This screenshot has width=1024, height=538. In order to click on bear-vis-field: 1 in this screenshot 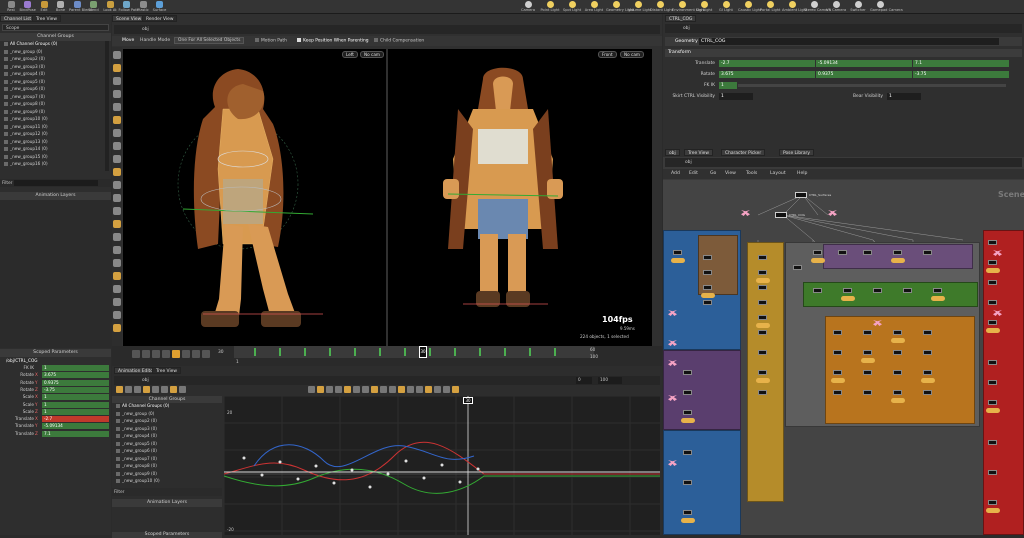, I will do `click(904, 96)`.